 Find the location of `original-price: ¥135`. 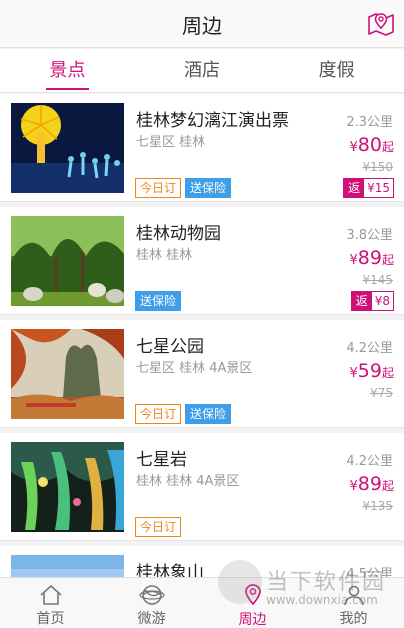

original-price: ¥135 is located at coordinates (377, 506).